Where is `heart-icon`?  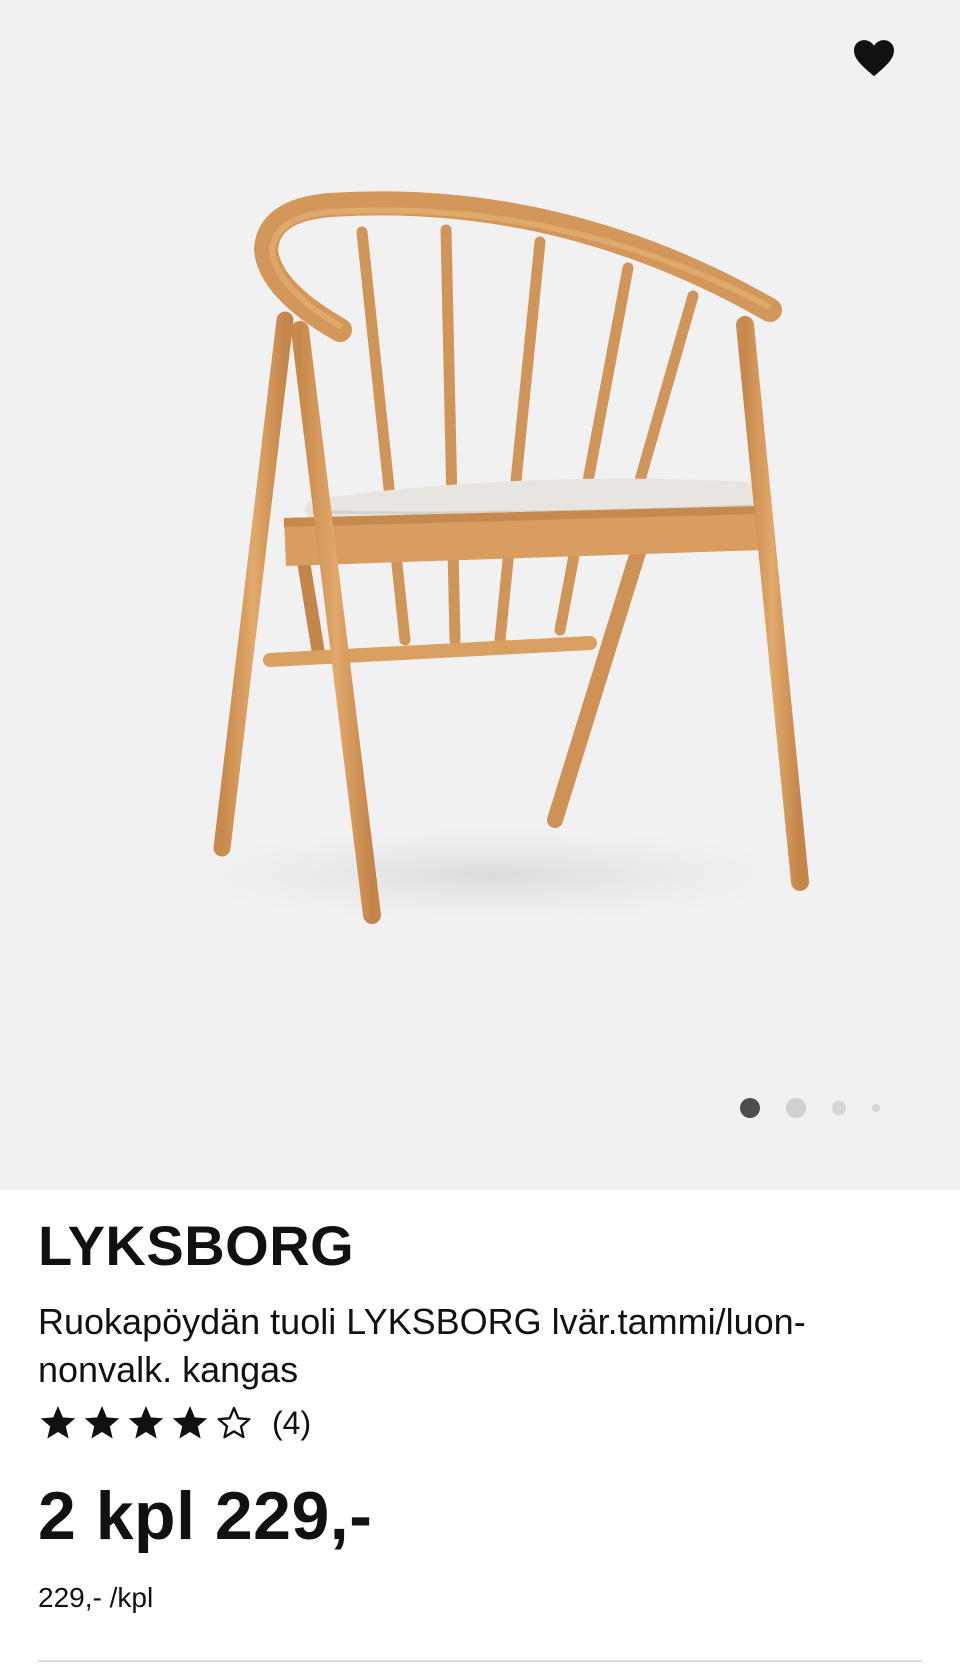 heart-icon is located at coordinates (874, 58).